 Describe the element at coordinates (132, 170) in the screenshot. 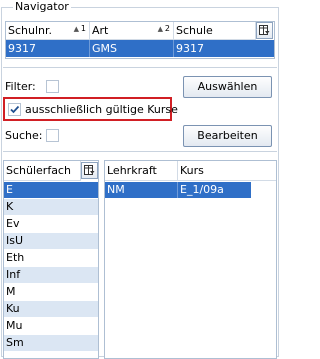

I see `column-label: Lehrkraft` at that location.